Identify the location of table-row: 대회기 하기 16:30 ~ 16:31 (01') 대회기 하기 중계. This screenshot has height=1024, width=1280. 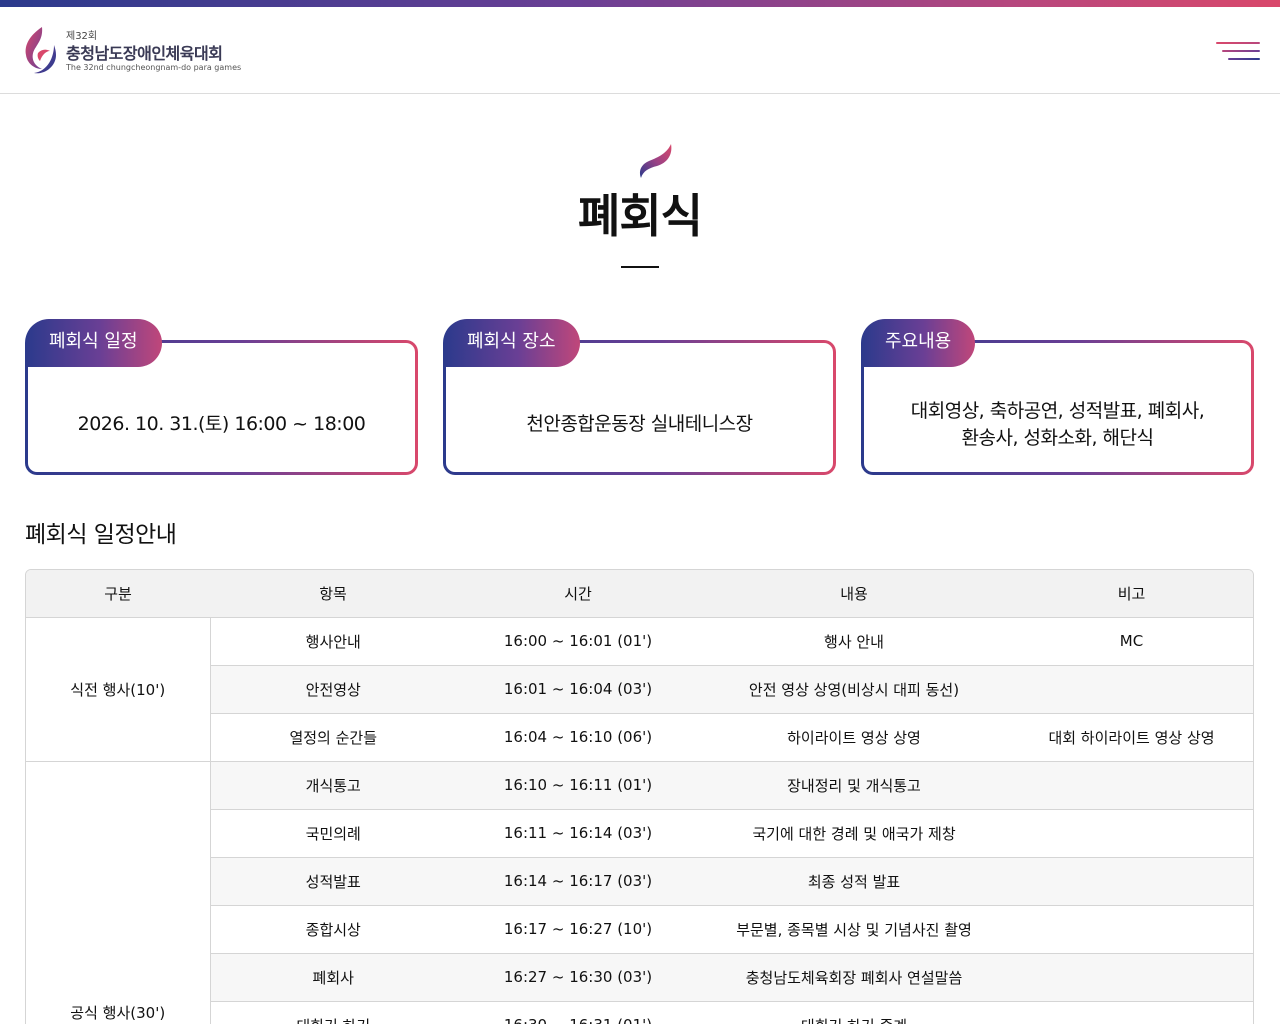
(639, 1012).